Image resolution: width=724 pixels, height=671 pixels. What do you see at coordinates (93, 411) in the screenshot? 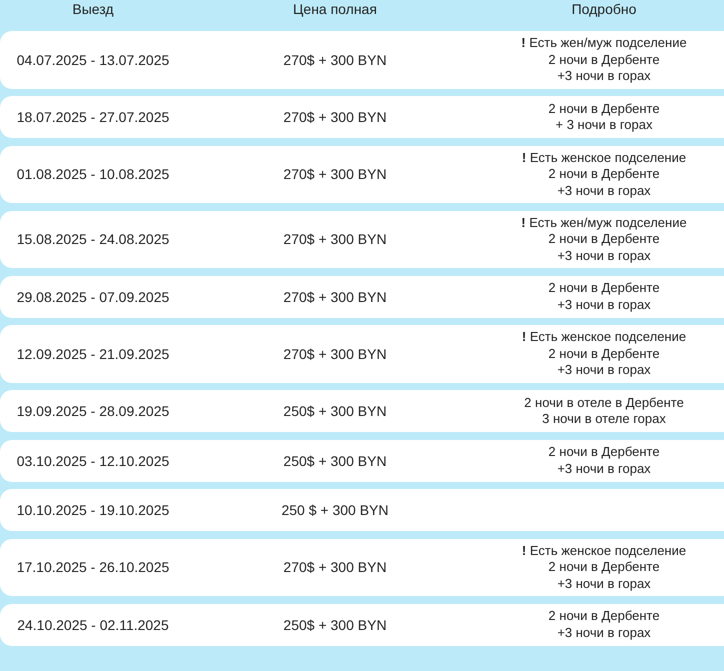
I see `date-range: 19.09.2025 - 28.09.2025` at bounding box center [93, 411].